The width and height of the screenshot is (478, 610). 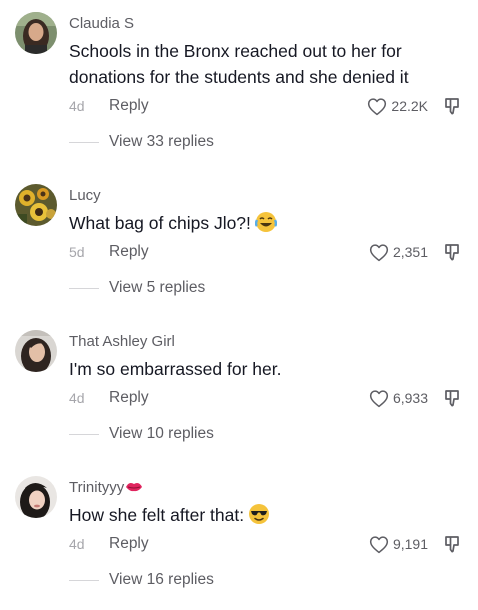 What do you see at coordinates (175, 369) in the screenshot?
I see `comment-text-content: I'm so embarrassed for her.` at bounding box center [175, 369].